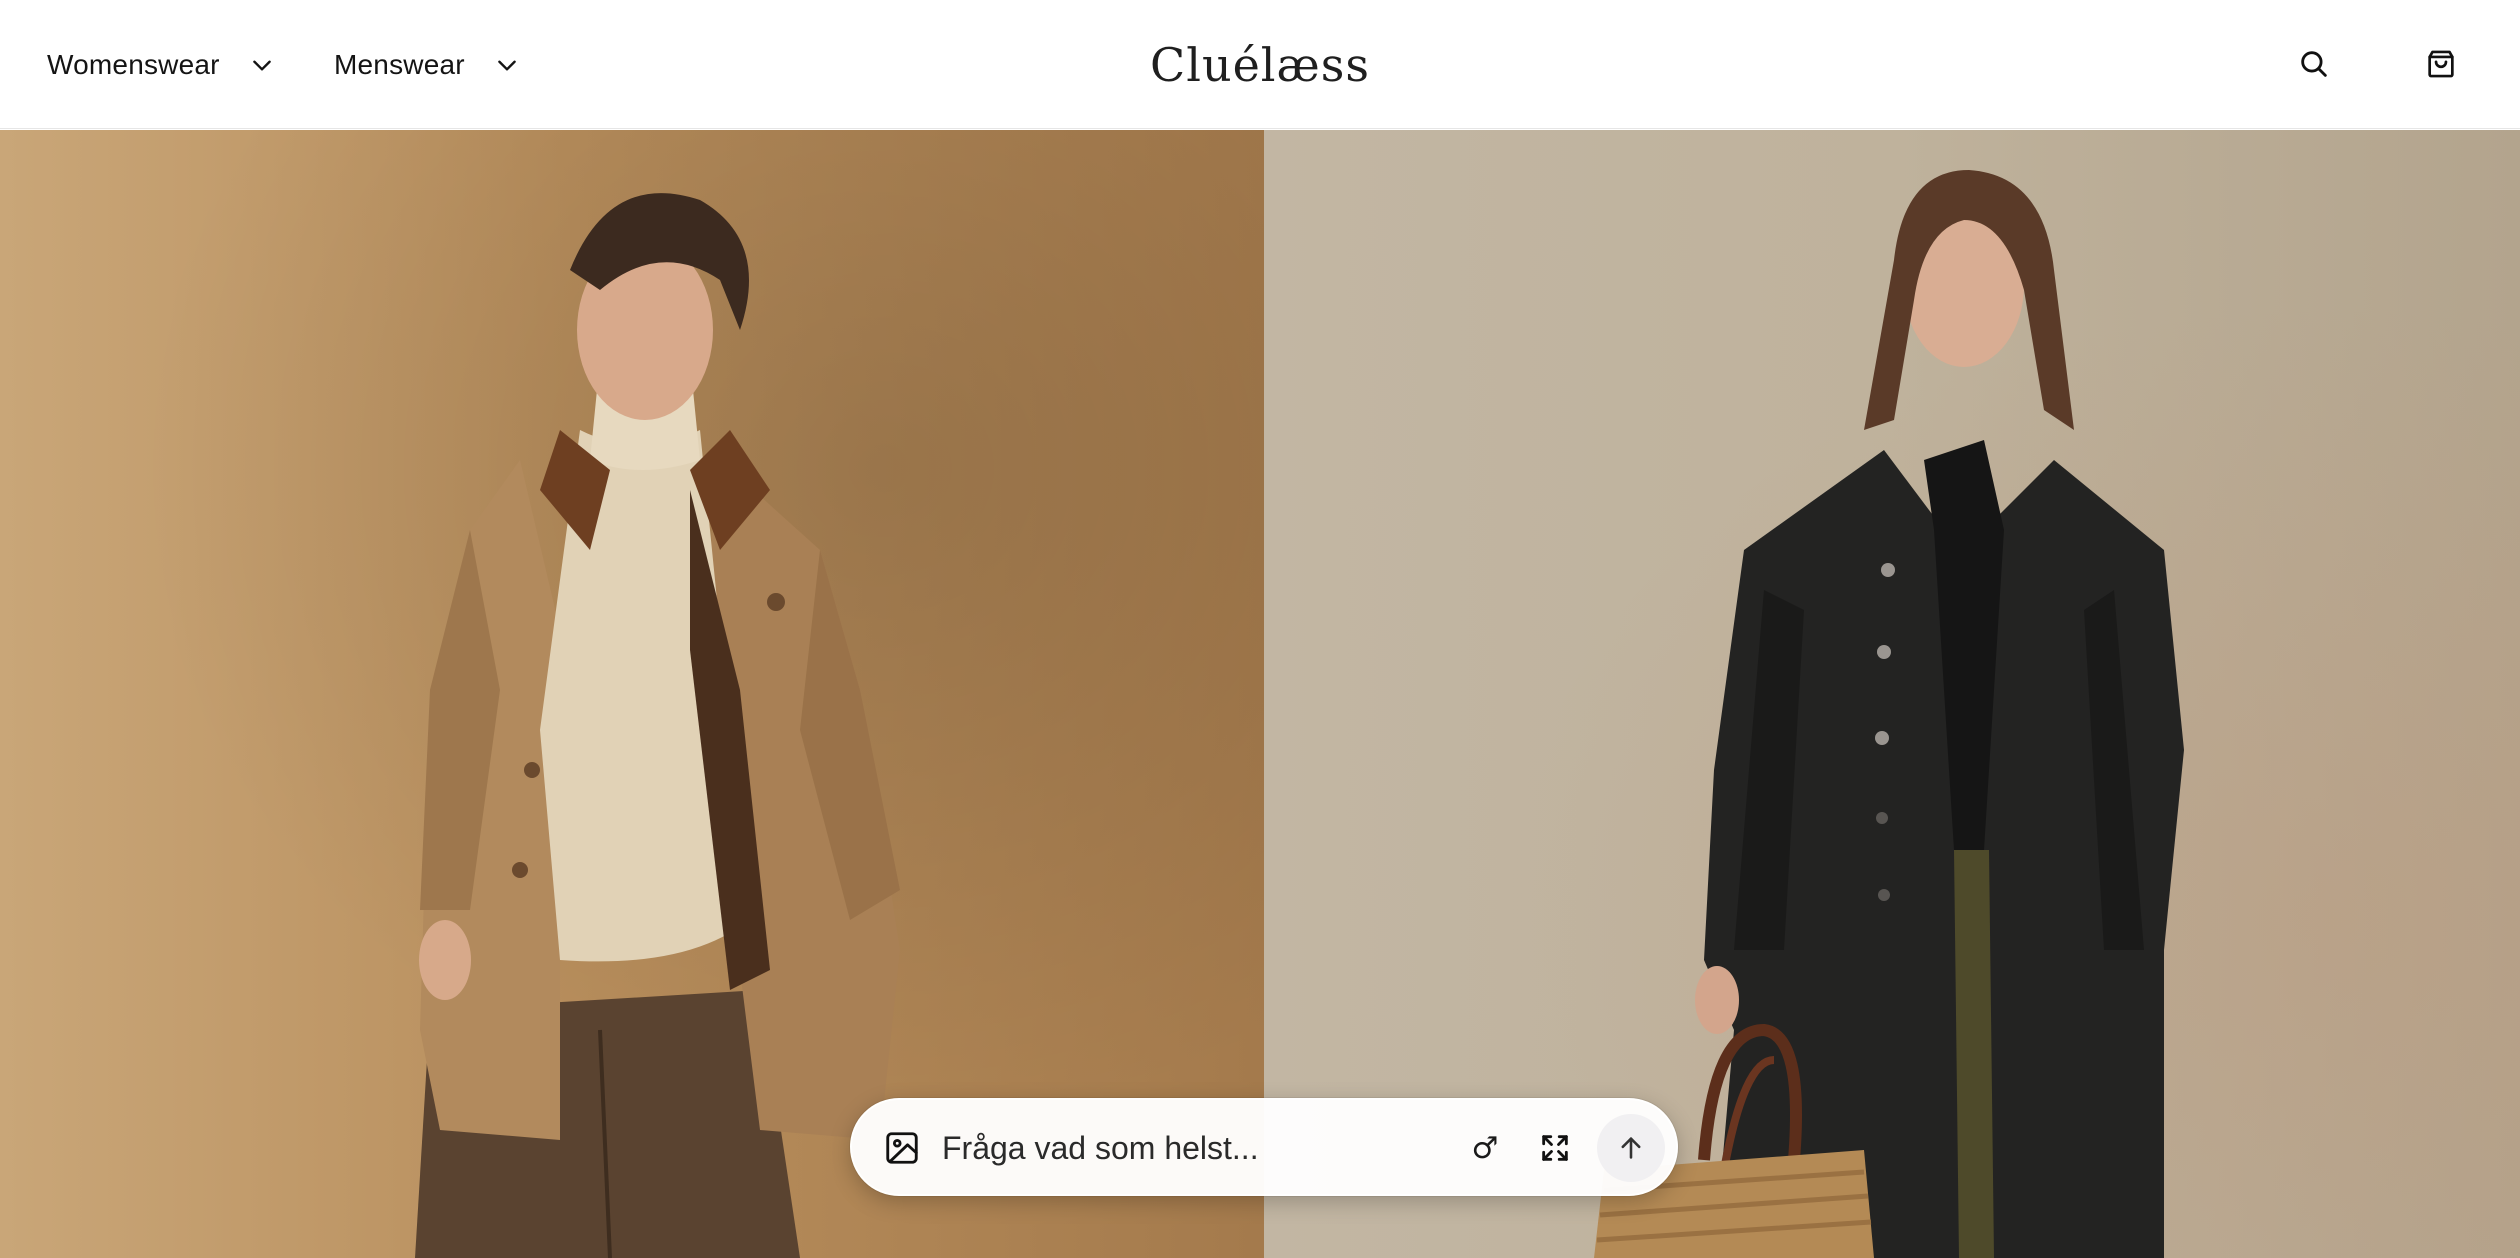 This screenshot has height=1258, width=2520. What do you see at coordinates (2441, 64) in the screenshot?
I see `shopping-bag-icon` at bounding box center [2441, 64].